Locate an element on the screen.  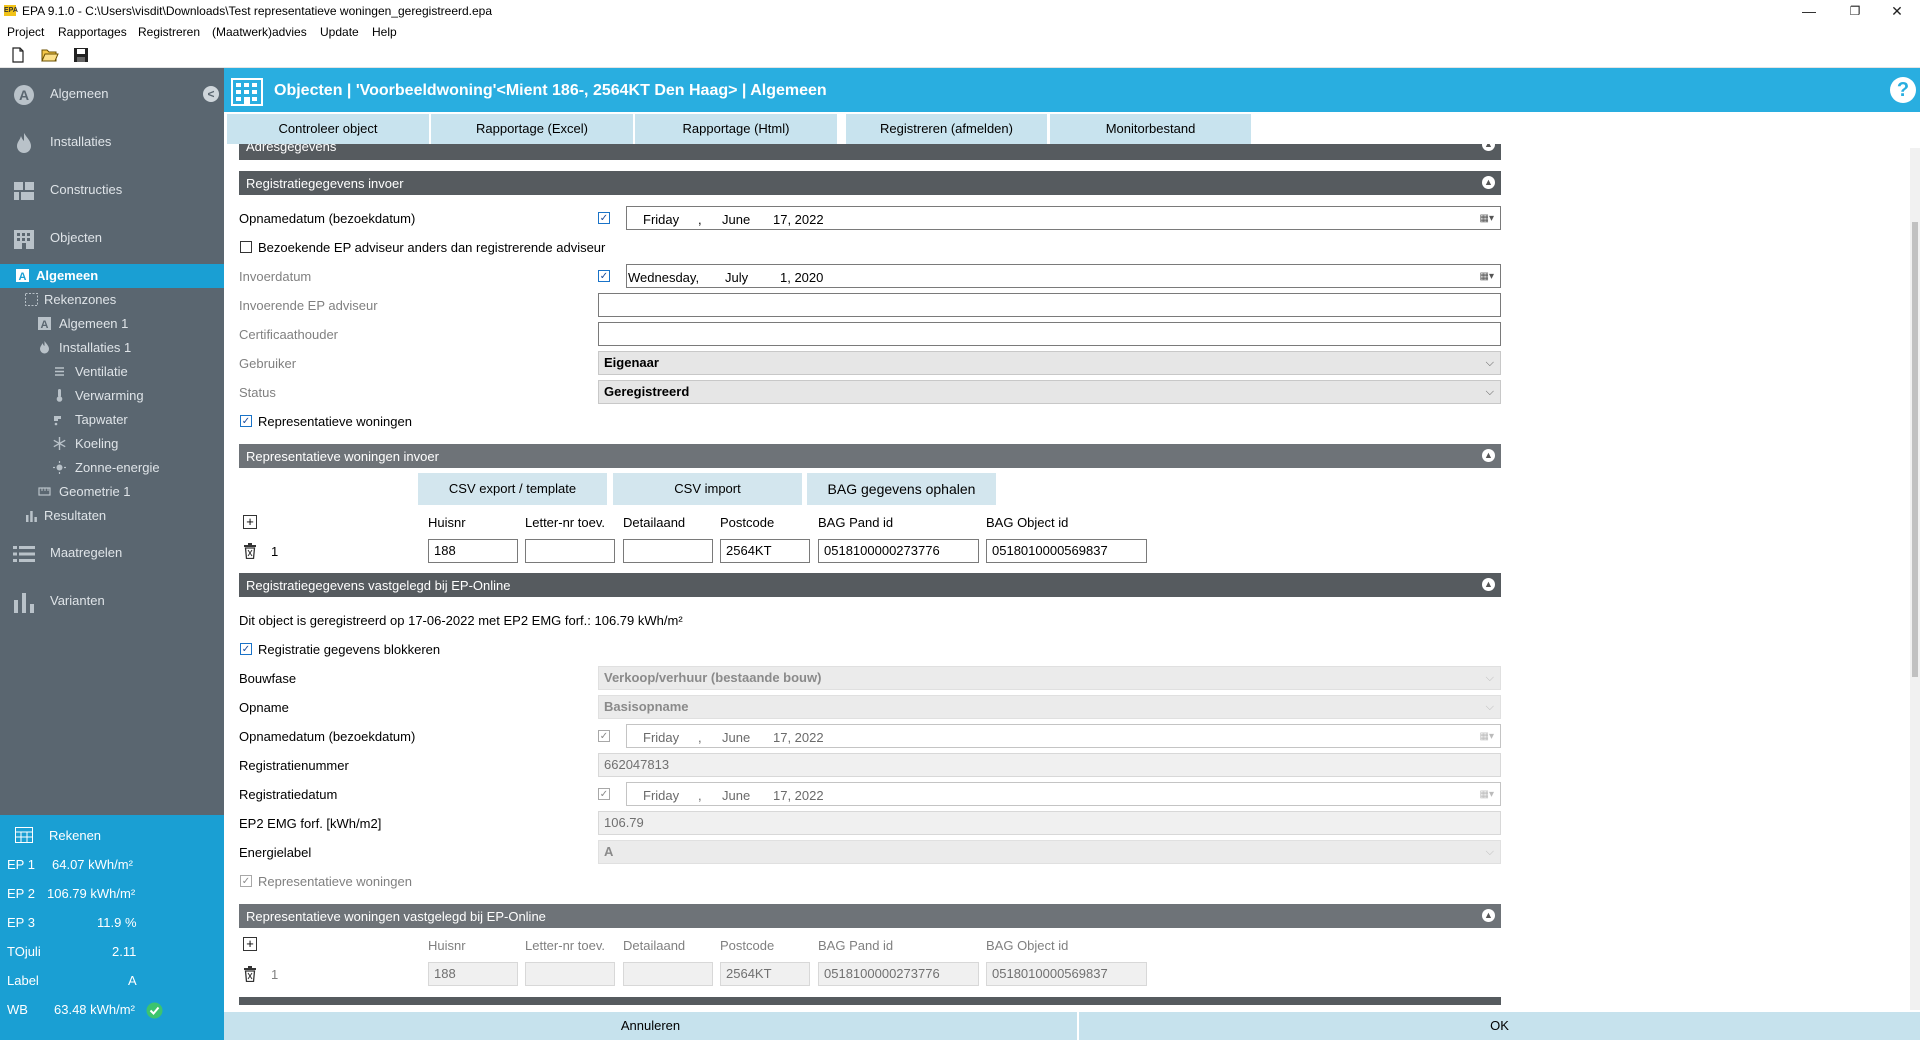
vastgelegd-opnamedatum-label: Opnamedatum (bezoekdatum) is located at coordinates (327, 736).